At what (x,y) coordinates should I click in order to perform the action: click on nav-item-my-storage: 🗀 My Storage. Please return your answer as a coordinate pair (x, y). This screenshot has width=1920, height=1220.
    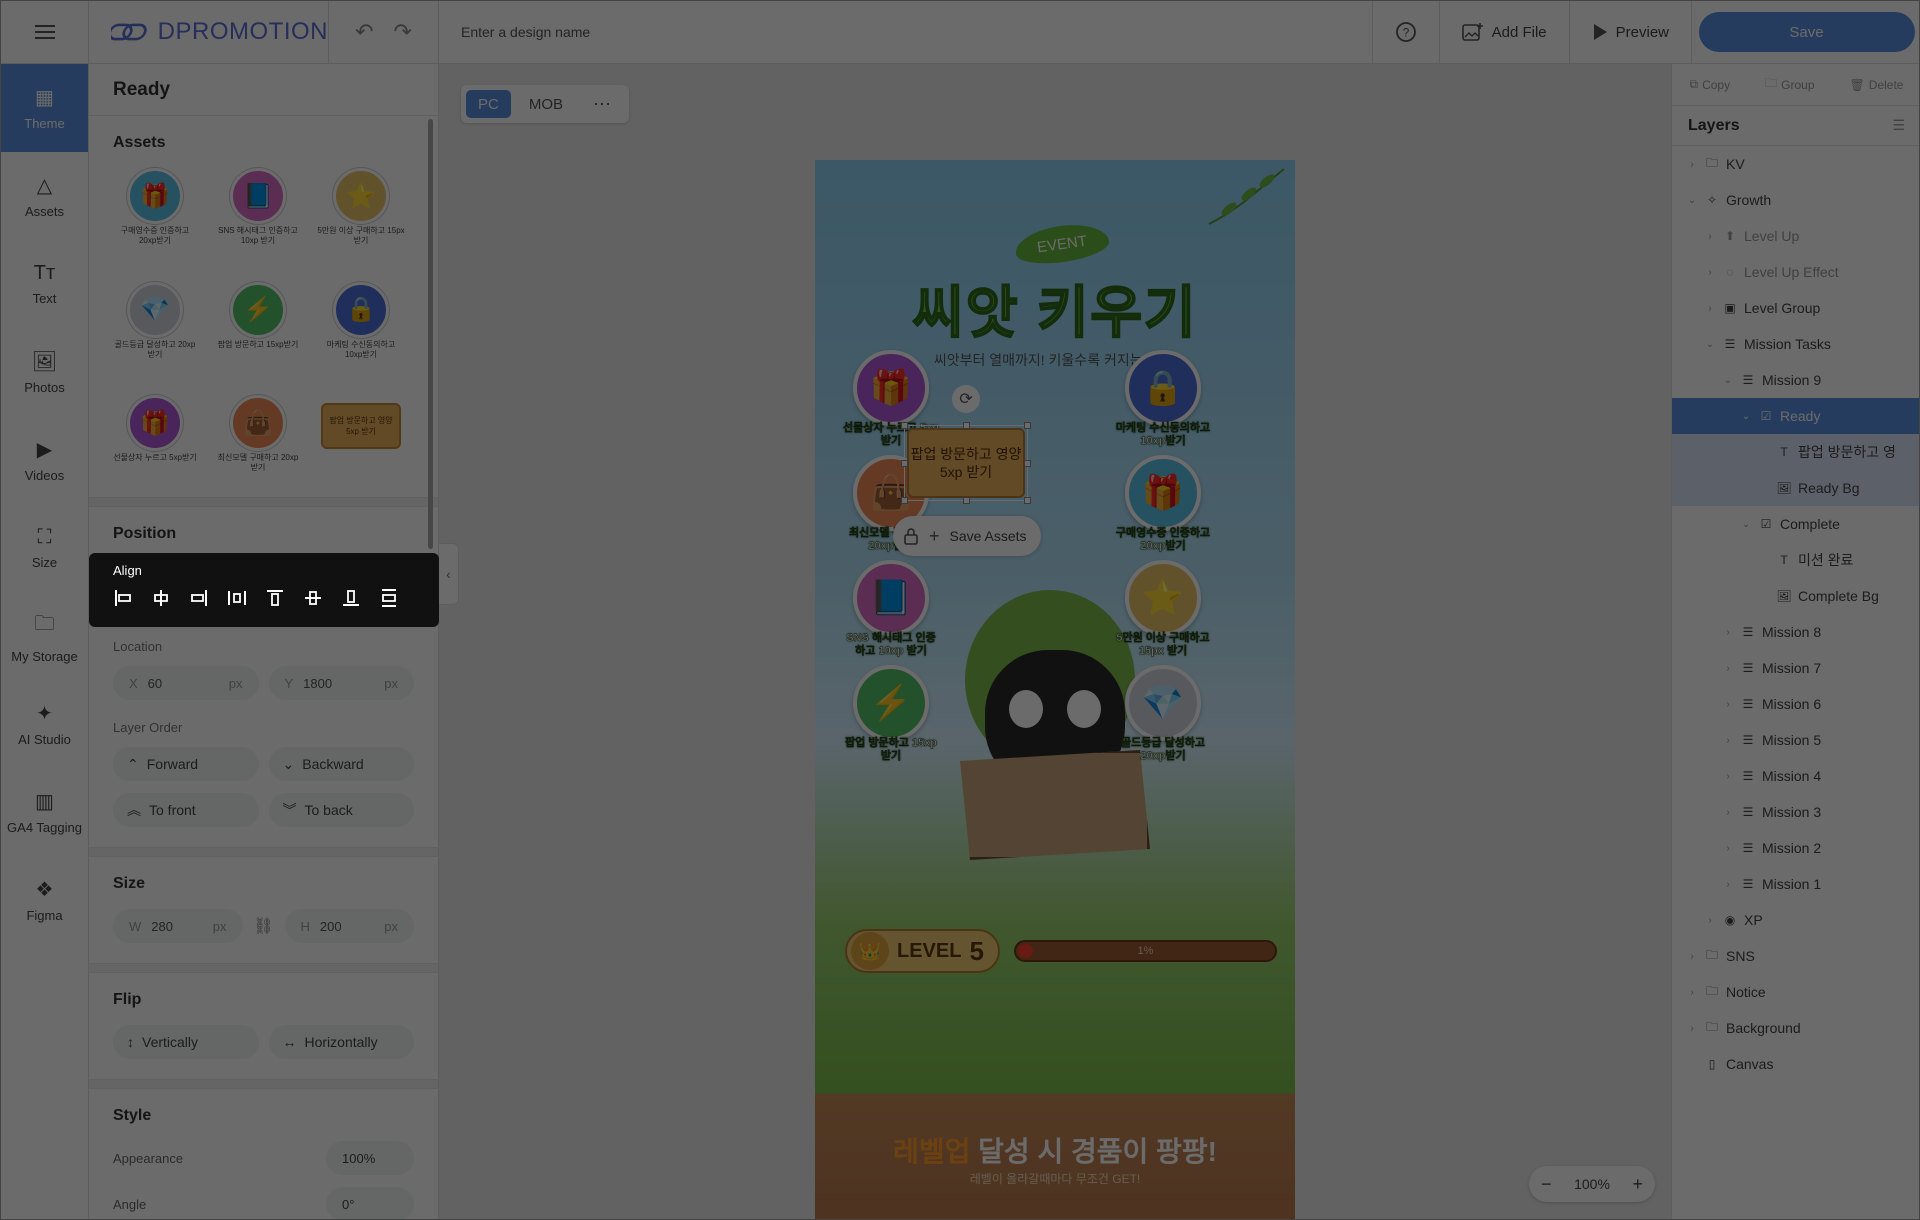
    Looking at the image, I should click on (44, 636).